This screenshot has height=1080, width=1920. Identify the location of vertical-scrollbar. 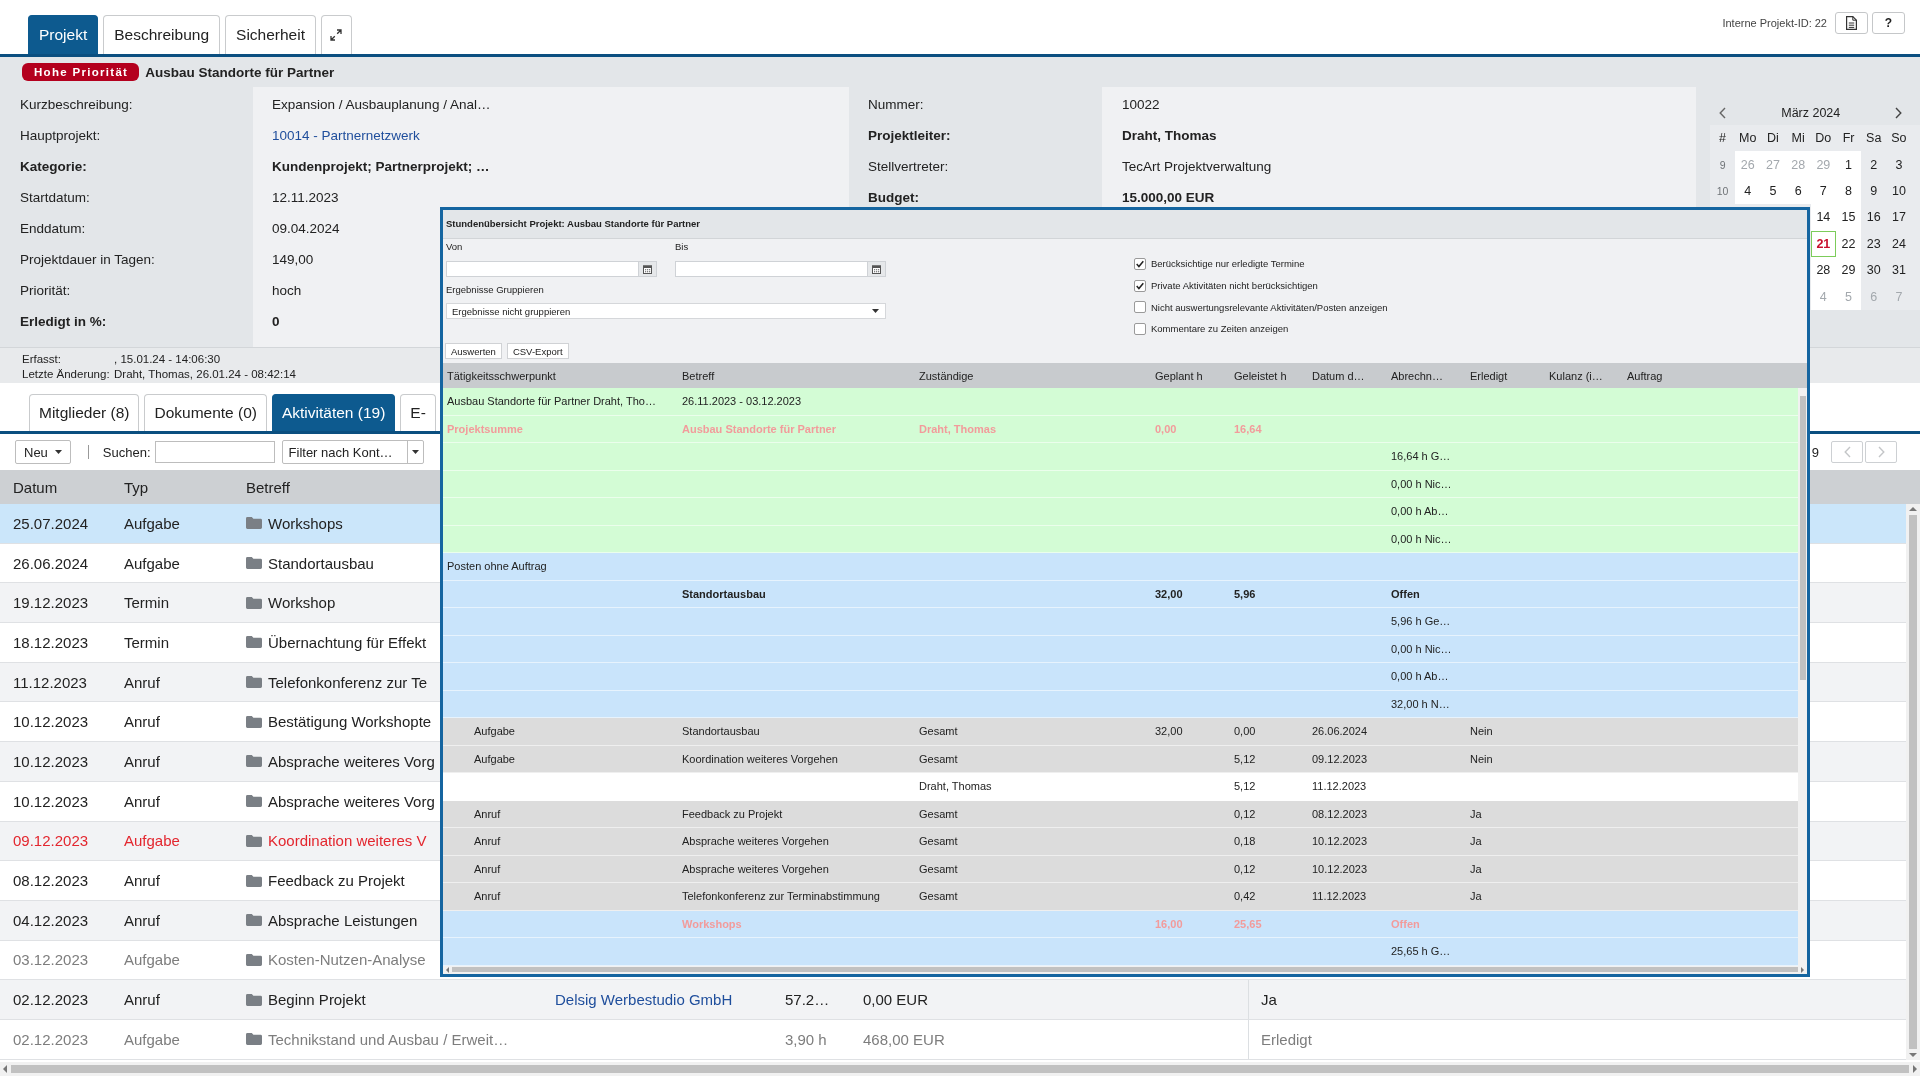
(1913, 782).